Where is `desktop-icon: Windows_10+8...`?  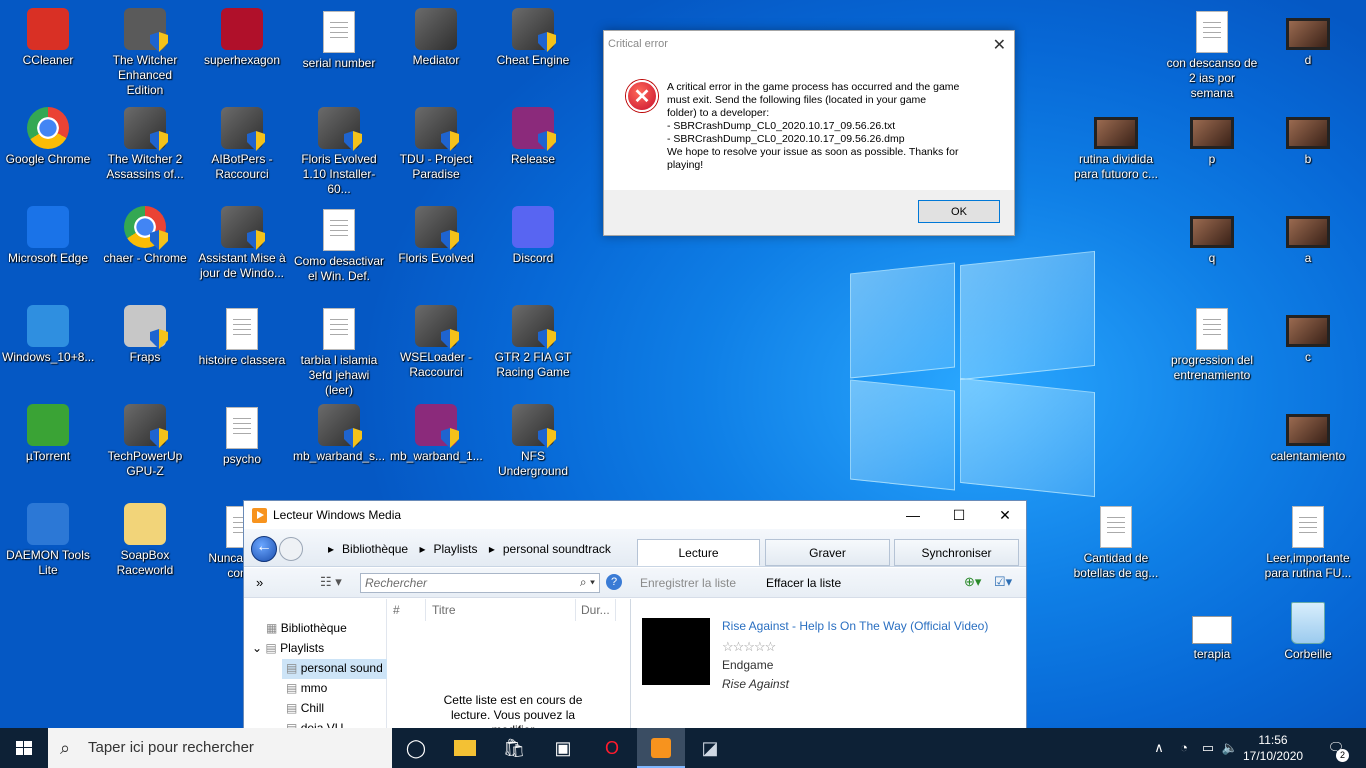 desktop-icon: Windows_10+8... is located at coordinates (48, 335).